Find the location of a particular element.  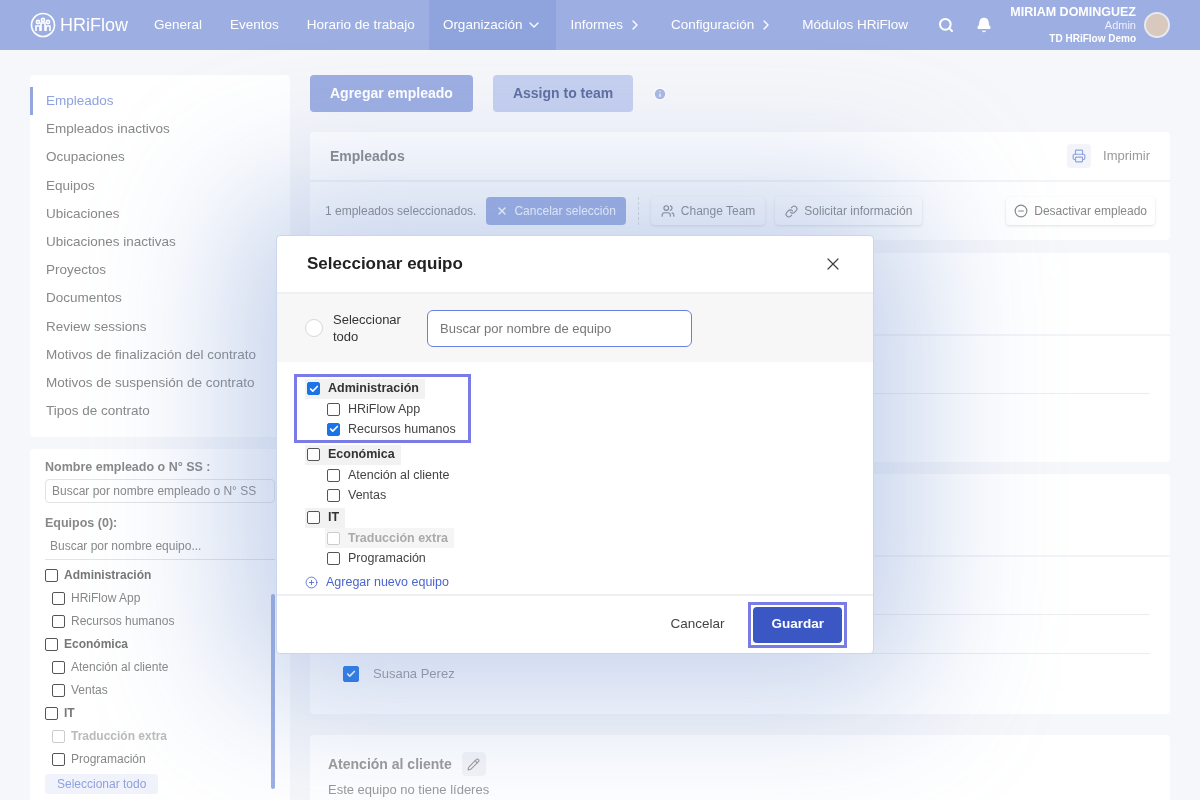

employee-search-field: Buscar por nombre empleado o N° SS is located at coordinates (160, 491).